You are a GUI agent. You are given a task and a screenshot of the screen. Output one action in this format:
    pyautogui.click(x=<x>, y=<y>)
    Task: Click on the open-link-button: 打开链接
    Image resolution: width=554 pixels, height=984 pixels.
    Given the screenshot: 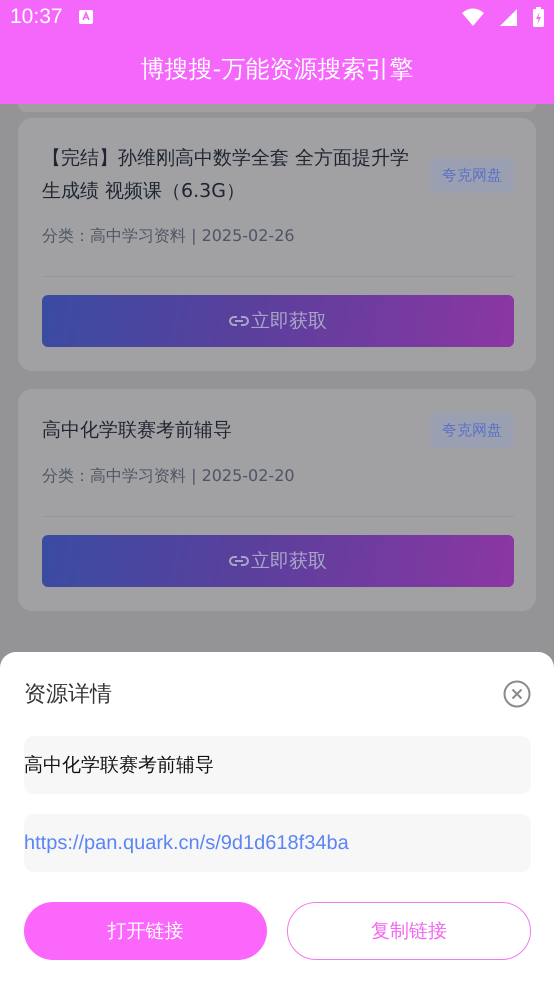 What is the action you would take?
    pyautogui.click(x=145, y=931)
    